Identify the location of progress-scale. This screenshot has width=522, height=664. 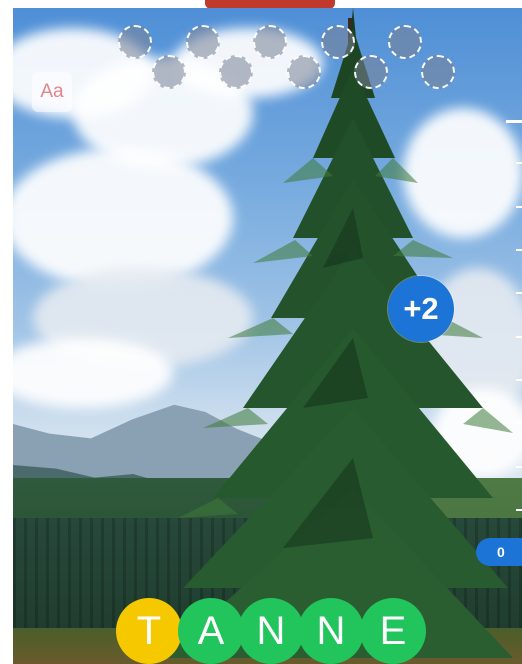
(514, 318).